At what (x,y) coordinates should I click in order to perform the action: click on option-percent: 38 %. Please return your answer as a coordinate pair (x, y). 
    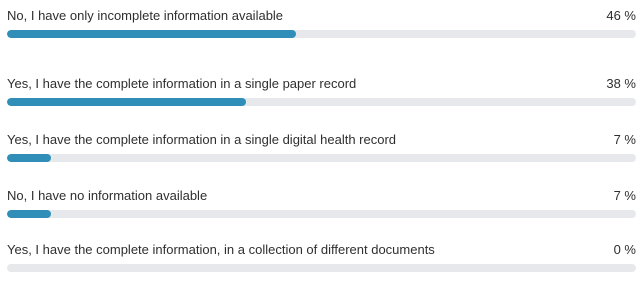
    Looking at the image, I should click on (621, 83).